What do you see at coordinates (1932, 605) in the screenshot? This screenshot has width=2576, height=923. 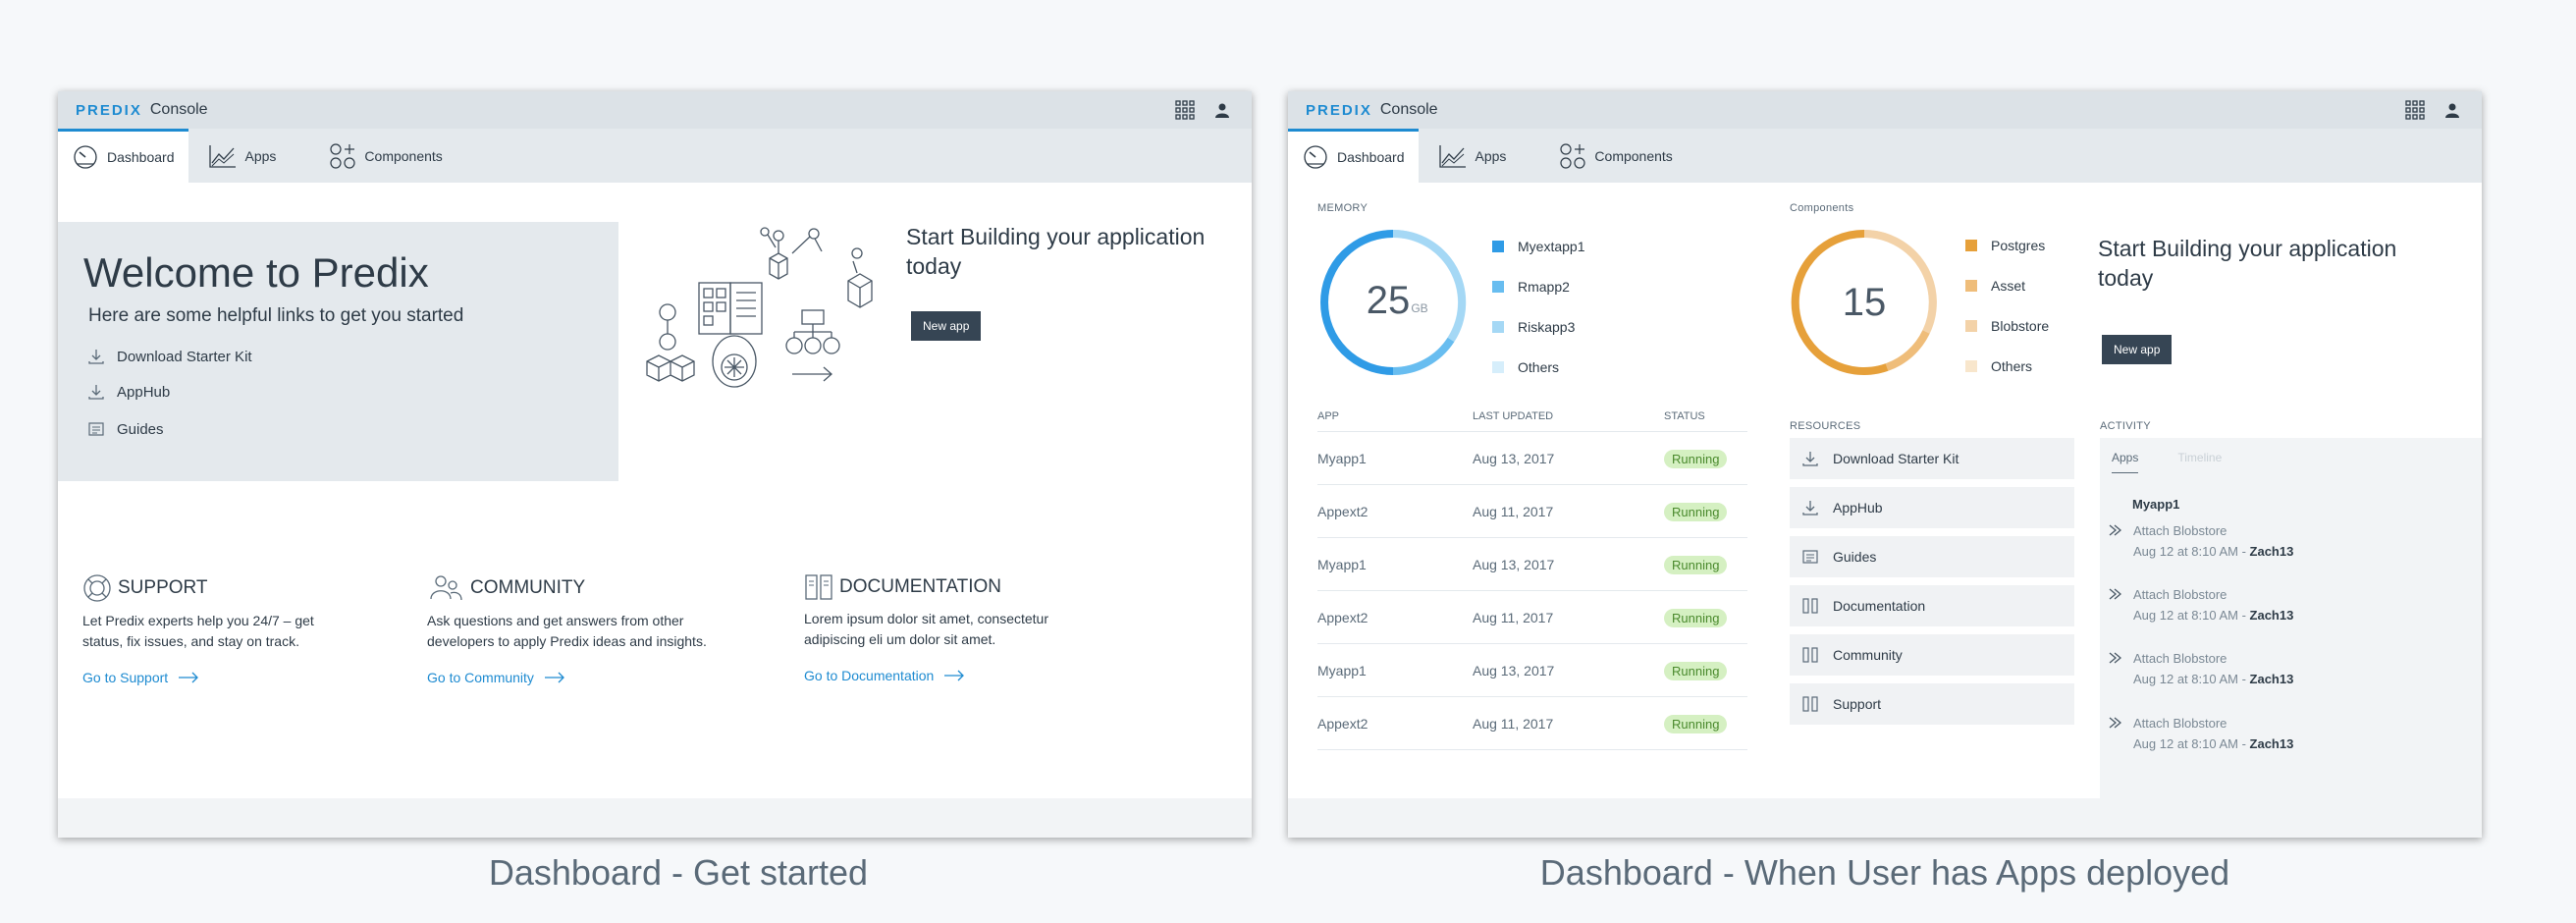 I see `resource-documentation: Documentation` at bounding box center [1932, 605].